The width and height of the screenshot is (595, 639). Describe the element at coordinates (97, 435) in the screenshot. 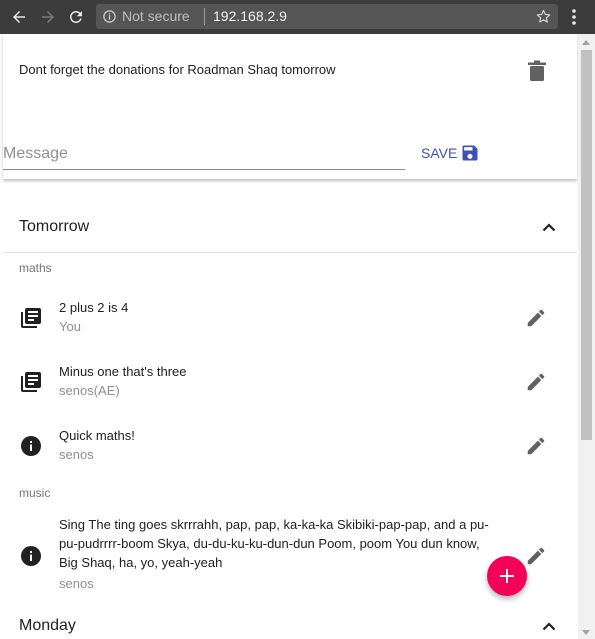

I see `item-text: Quick maths!` at that location.